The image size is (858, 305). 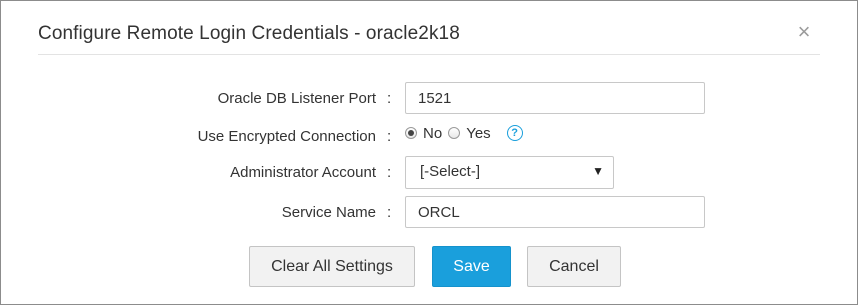 I want to click on encrypted-connection-colon: :, so click(x=389, y=136).